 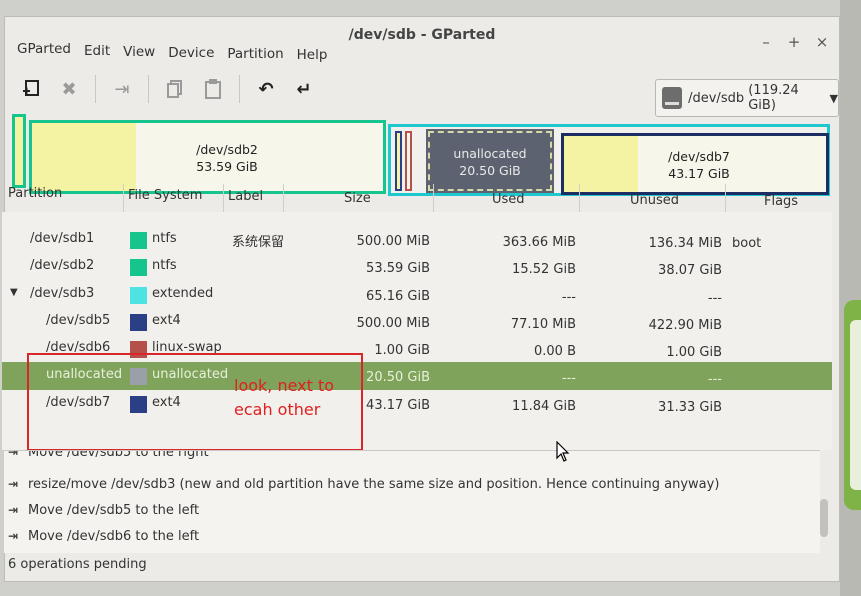 What do you see at coordinates (62, 293) in the screenshot?
I see `cell-partition: /dev/sdb3` at bounding box center [62, 293].